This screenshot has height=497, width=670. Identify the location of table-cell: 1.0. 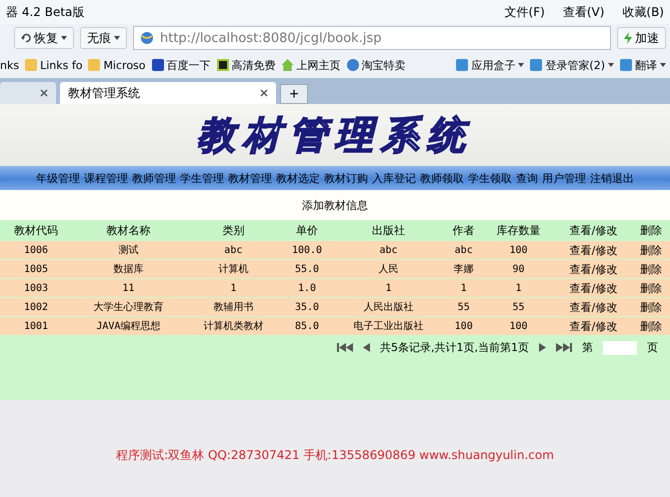
(307, 288).